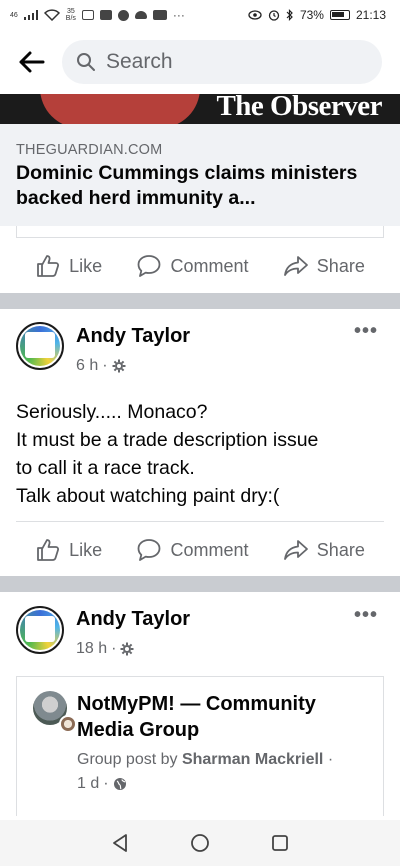  Describe the element at coordinates (91, 649) in the screenshot. I see `post-time: 18 h` at that location.